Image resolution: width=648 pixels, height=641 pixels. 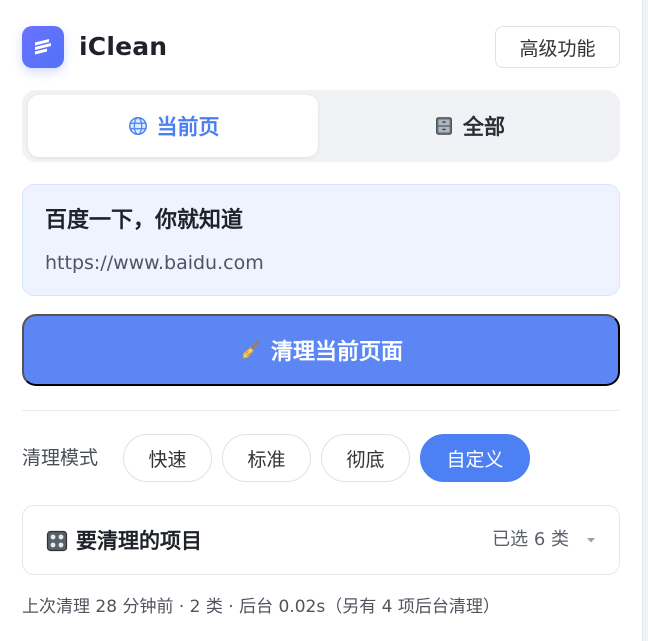 I want to click on app-logo, so click(x=43, y=47).